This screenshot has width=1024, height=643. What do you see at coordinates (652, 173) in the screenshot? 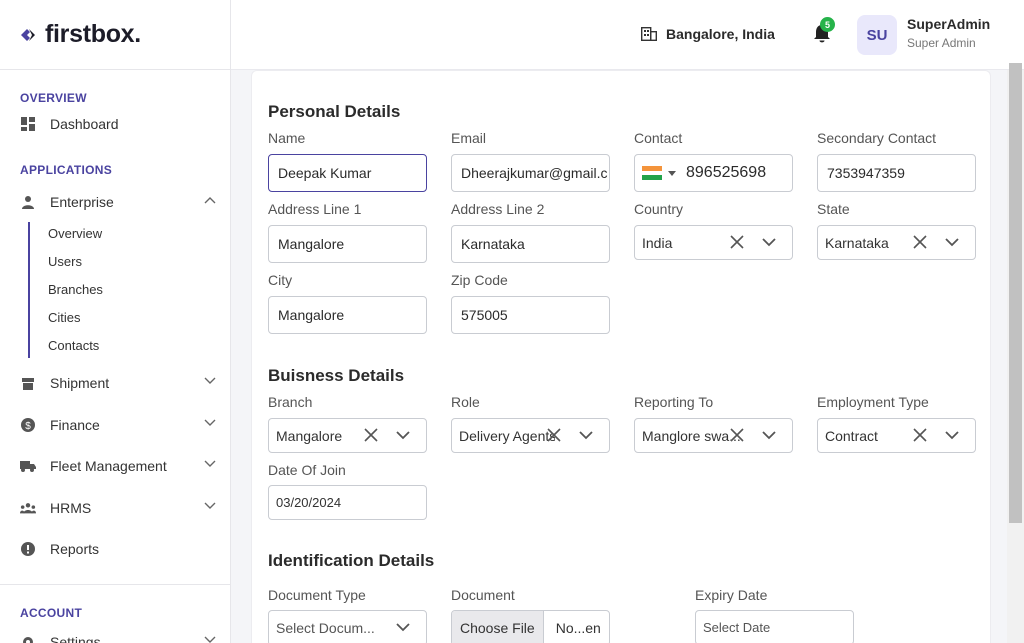
I see `india-flag-icon` at bounding box center [652, 173].